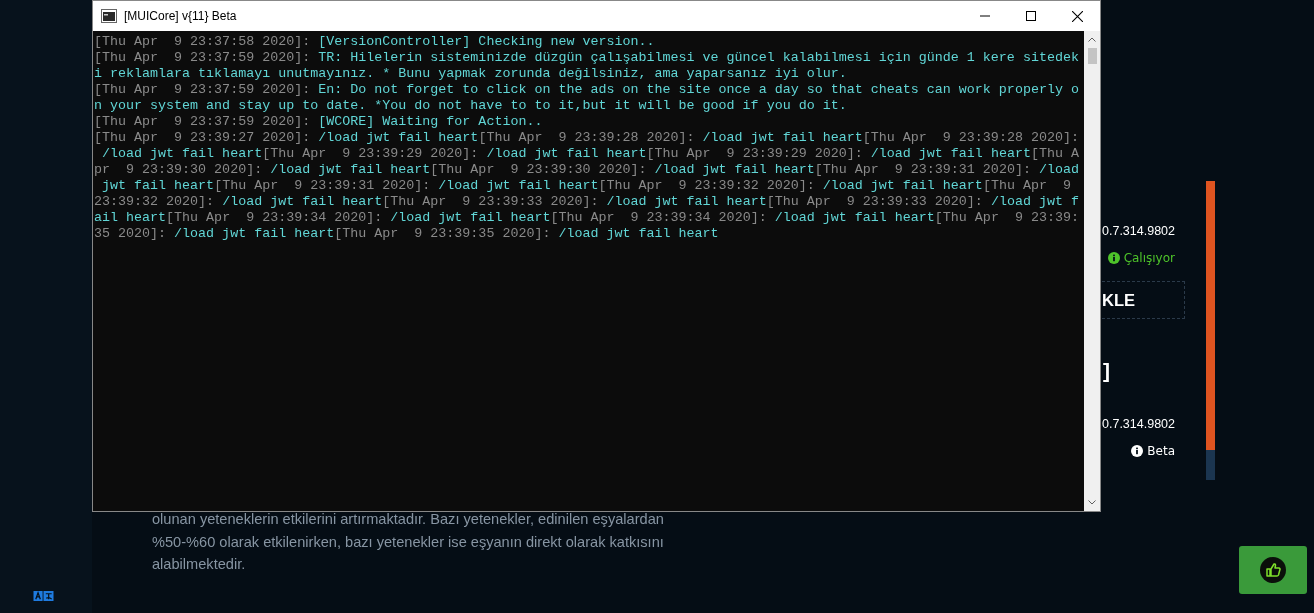  Describe the element at coordinates (1054, 153) in the screenshot. I see `timestamp: [Thu A` at that location.